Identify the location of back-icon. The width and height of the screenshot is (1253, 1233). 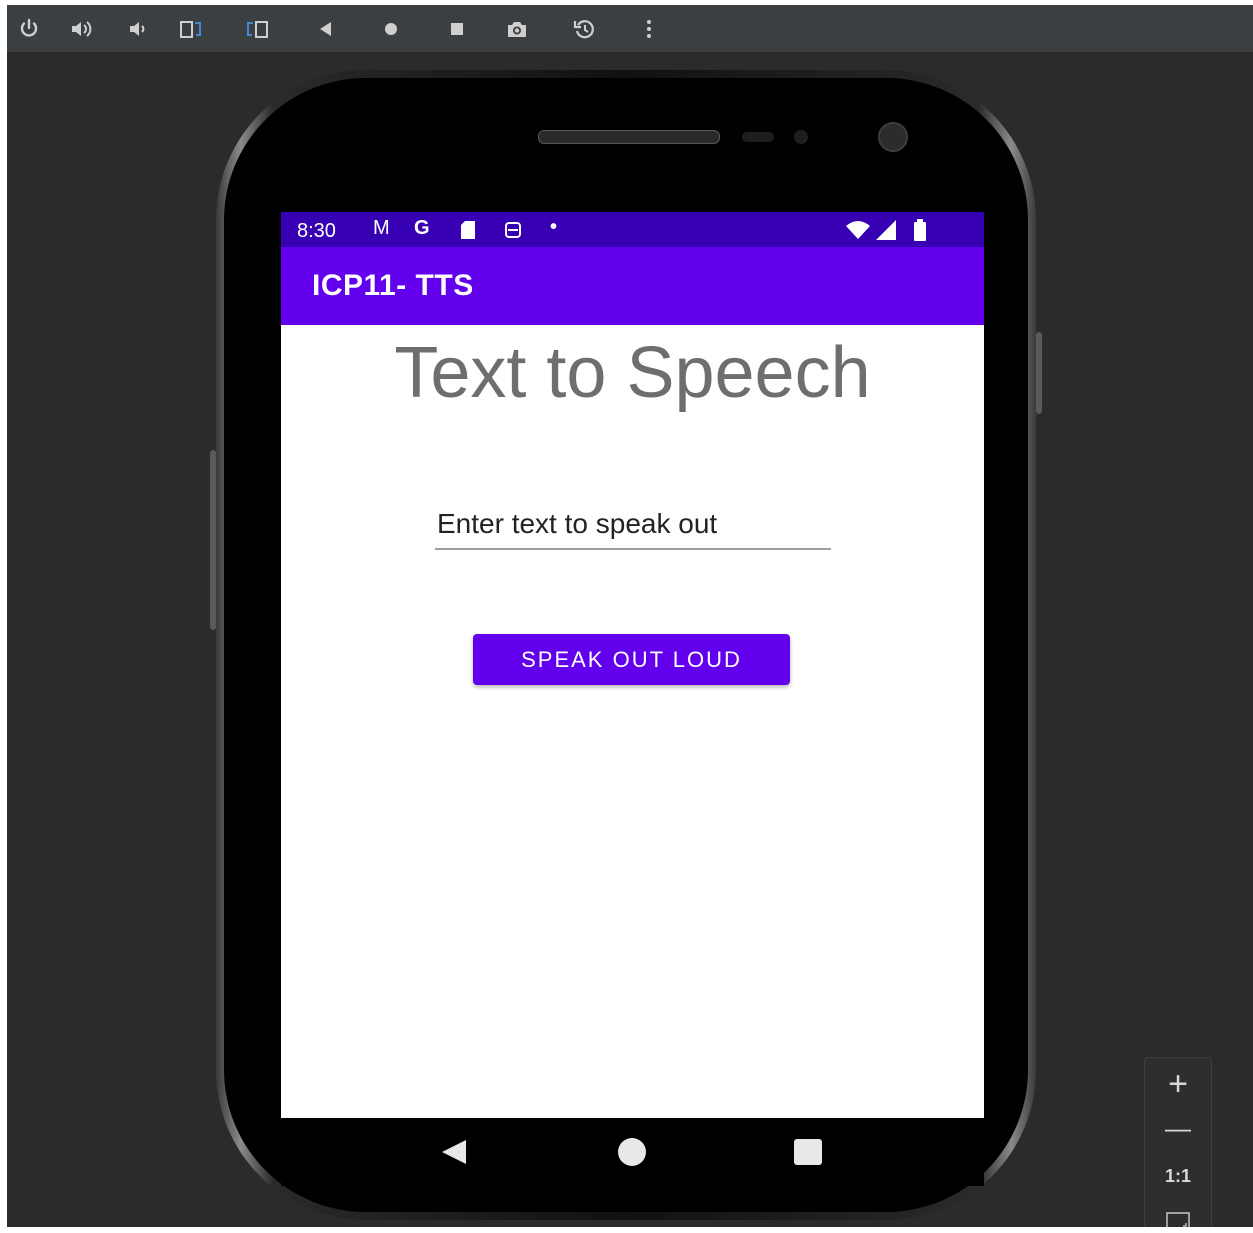
(326, 29).